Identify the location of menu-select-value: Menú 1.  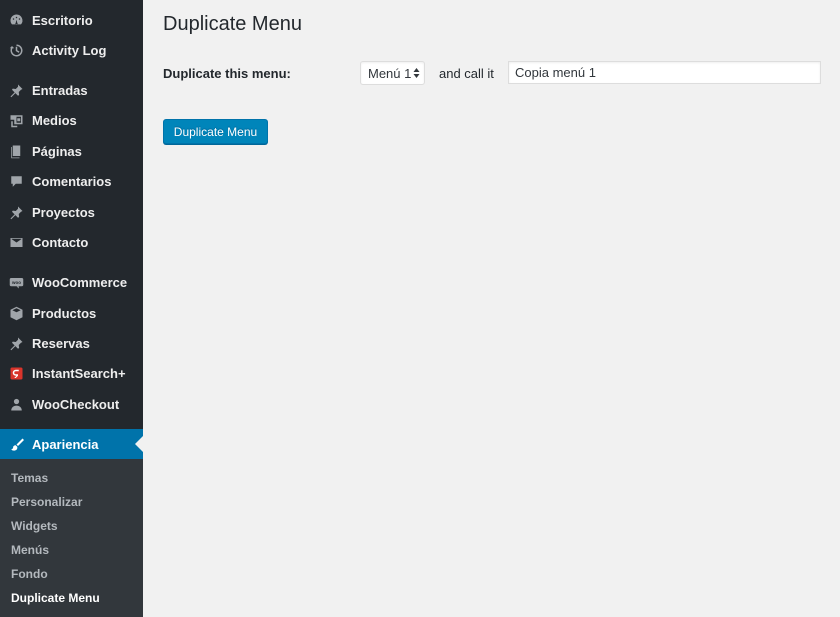
(390, 73).